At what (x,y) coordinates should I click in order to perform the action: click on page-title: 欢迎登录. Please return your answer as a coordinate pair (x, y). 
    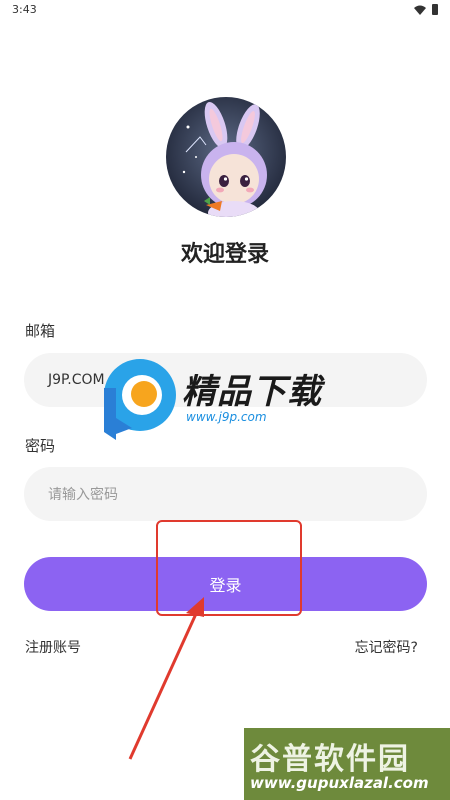
    Looking at the image, I should click on (224, 254).